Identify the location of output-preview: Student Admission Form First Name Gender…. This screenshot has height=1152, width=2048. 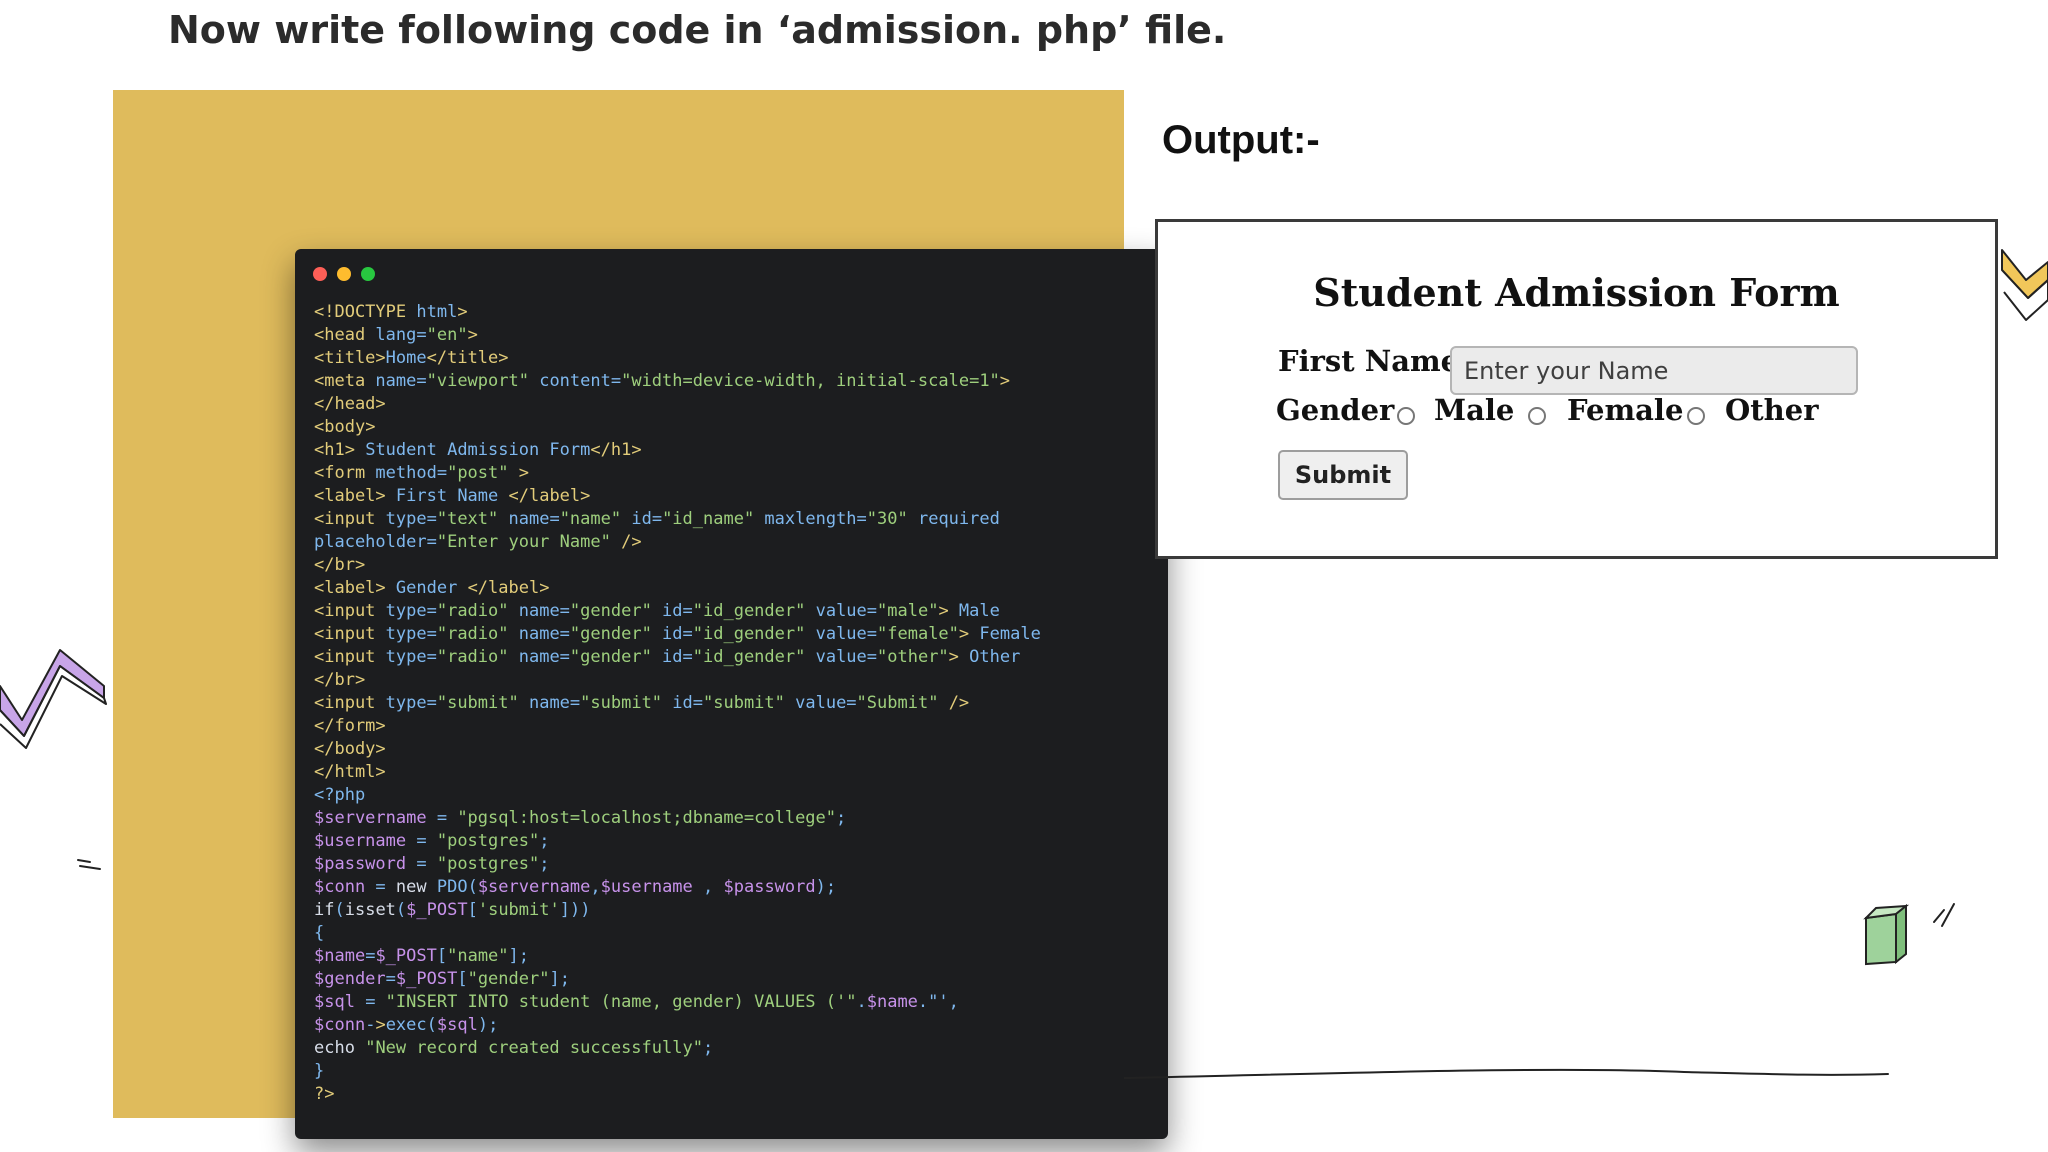
(1576, 389).